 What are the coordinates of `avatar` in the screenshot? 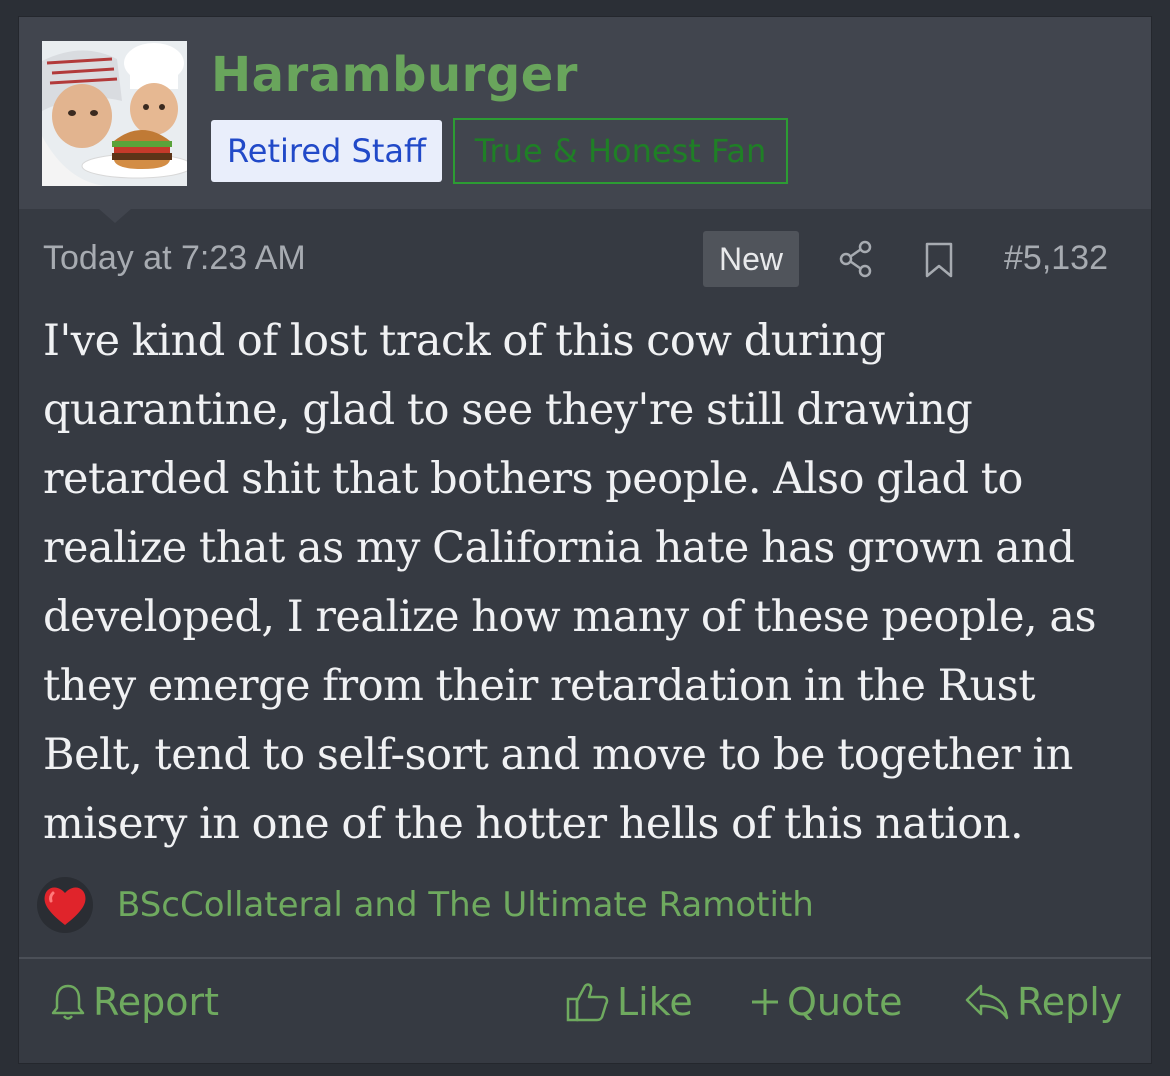 It's located at (114, 113).